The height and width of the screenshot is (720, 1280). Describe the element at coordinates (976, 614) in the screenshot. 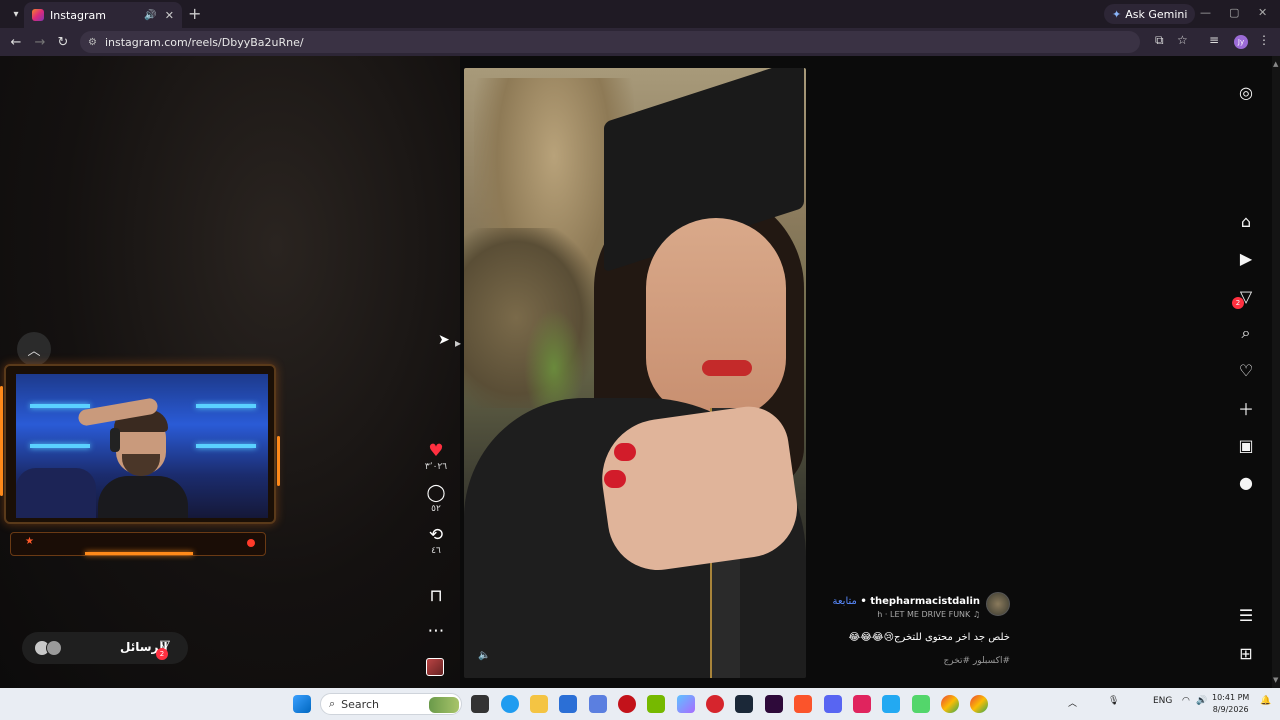

I see `music-note-icon: ♫` at that location.